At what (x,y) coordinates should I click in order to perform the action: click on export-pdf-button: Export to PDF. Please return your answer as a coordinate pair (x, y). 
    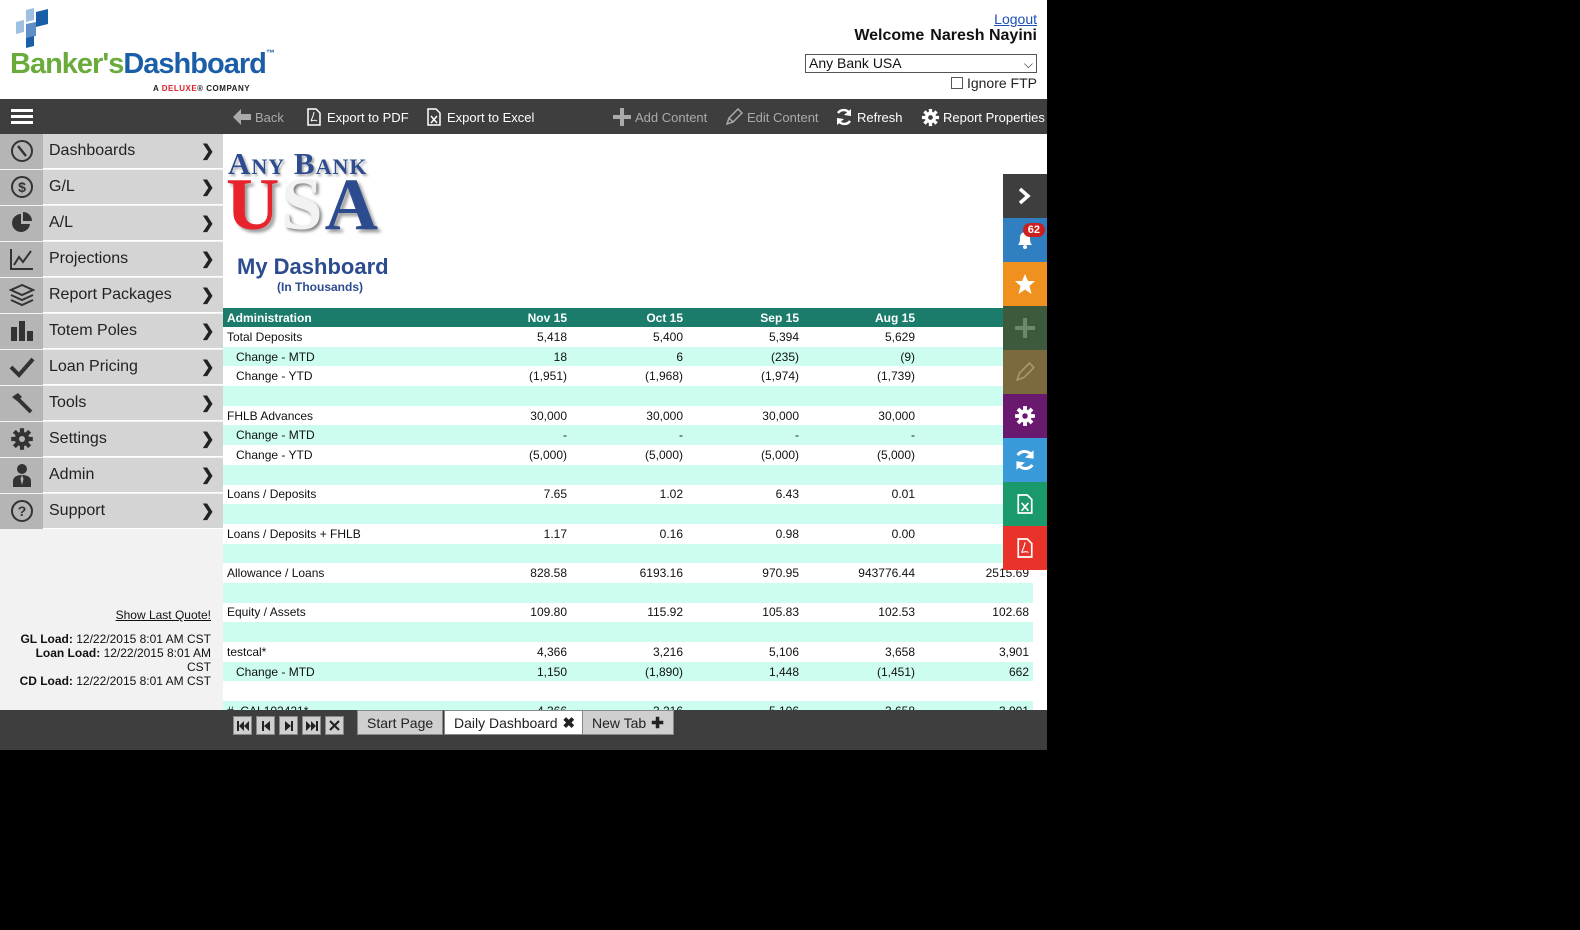
    Looking at the image, I should click on (356, 117).